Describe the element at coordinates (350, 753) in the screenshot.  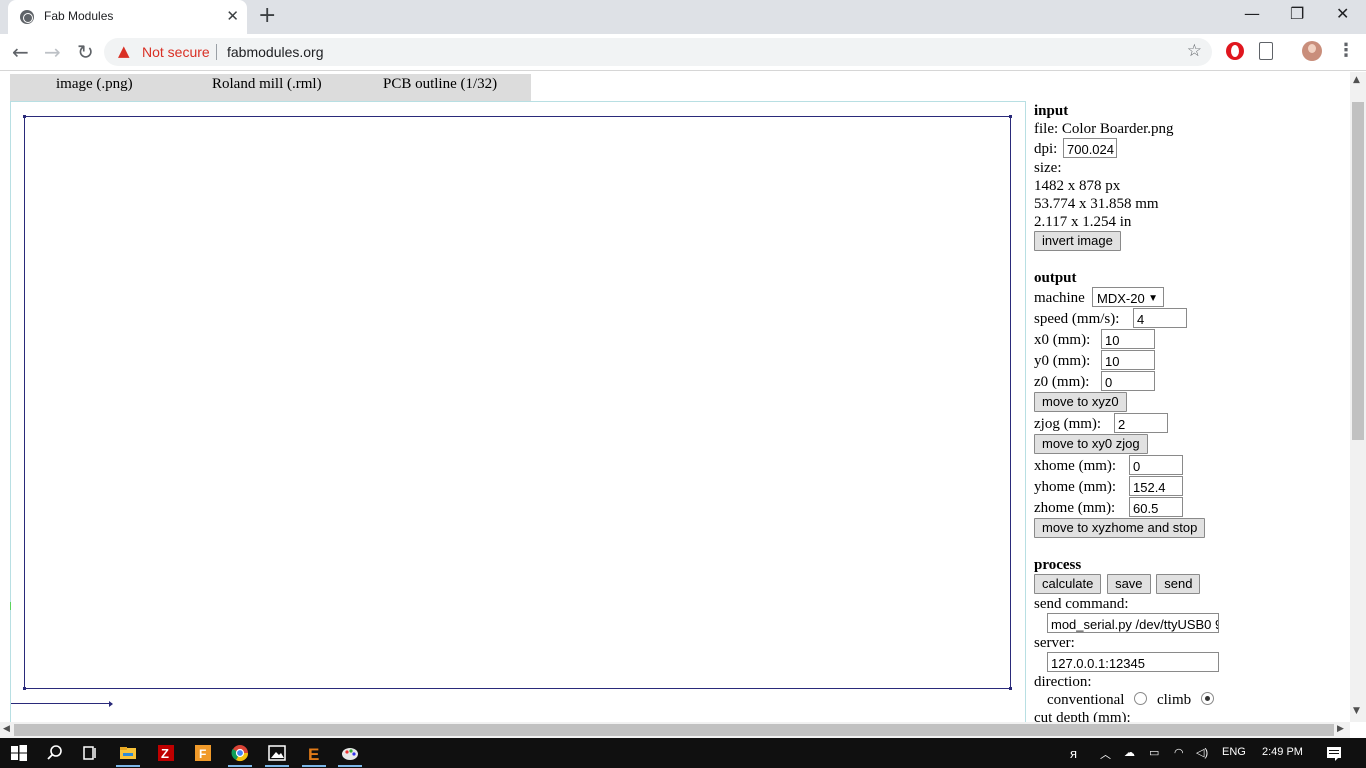
I see `paint-icon` at that location.